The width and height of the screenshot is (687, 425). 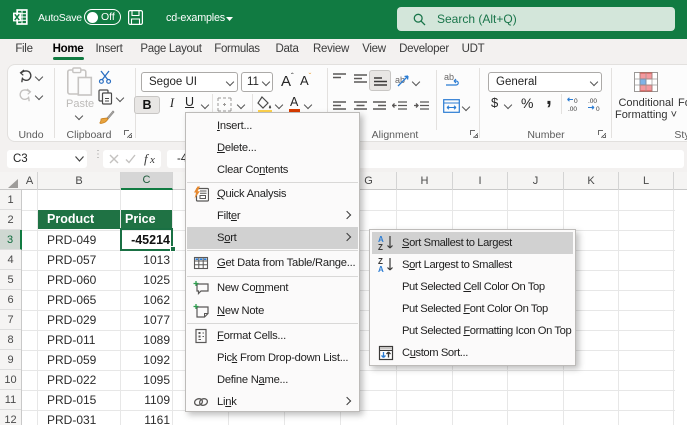 What do you see at coordinates (449, 77) in the screenshot?
I see `svg-text: ab` at bounding box center [449, 77].